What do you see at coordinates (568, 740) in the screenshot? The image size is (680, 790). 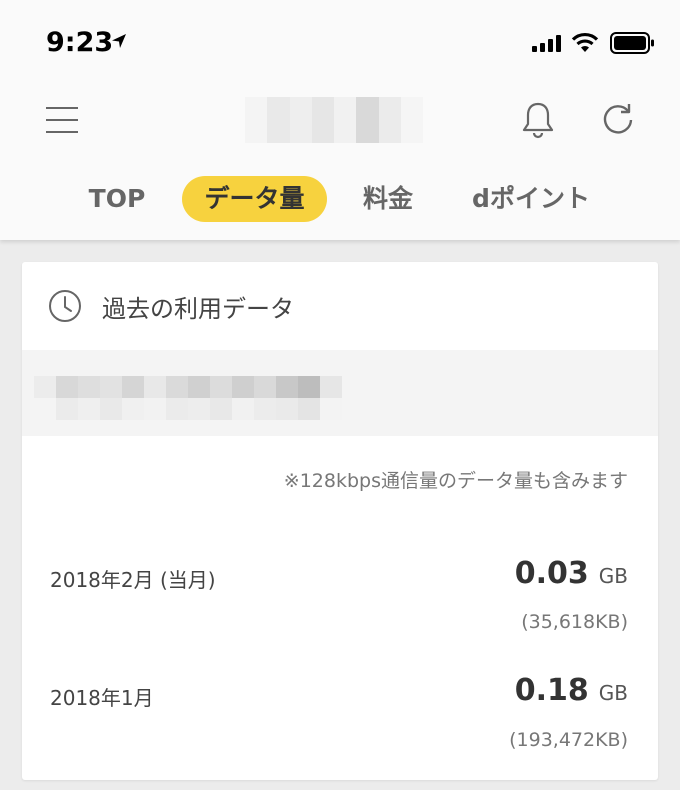 I see `usage-kb: (193,472KB)` at bounding box center [568, 740].